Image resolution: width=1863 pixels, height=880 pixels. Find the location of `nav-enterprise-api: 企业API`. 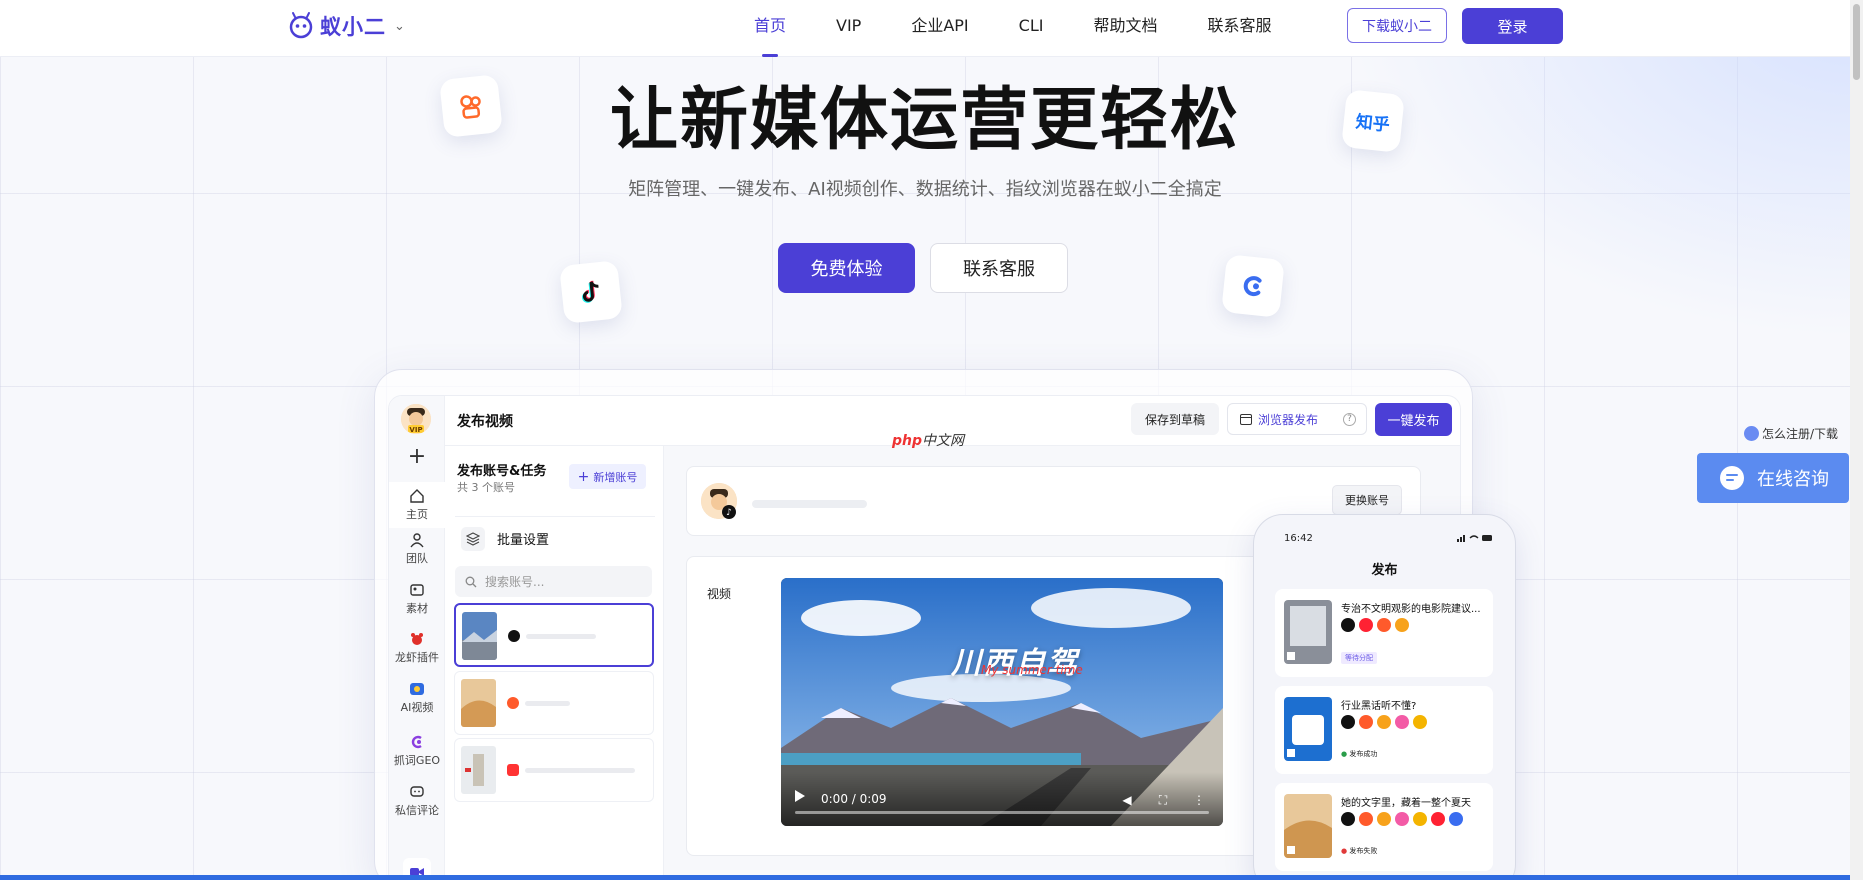

nav-enterprise-api: 企业API is located at coordinates (939, 28).